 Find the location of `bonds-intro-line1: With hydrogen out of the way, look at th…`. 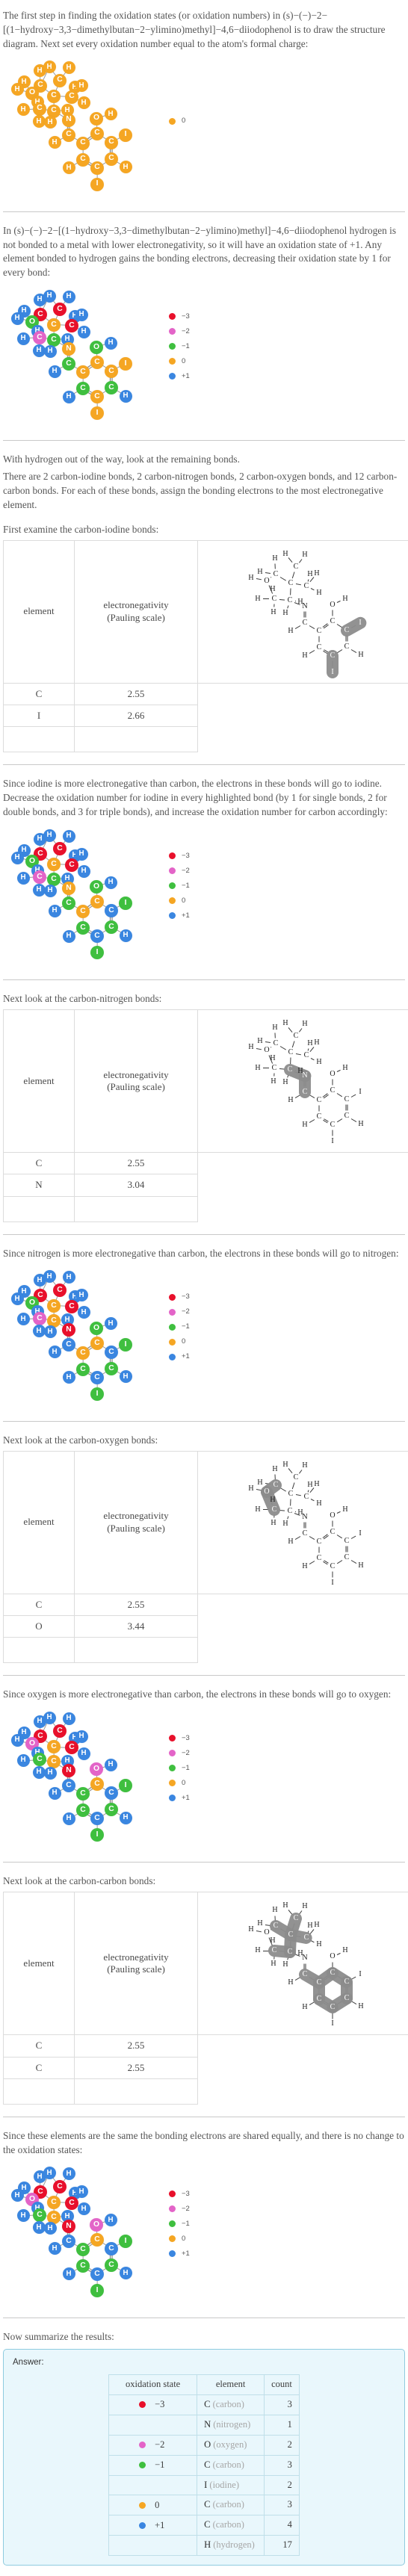

bonds-intro-line1: With hydrogen out of the way, look at th… is located at coordinates (204, 460).